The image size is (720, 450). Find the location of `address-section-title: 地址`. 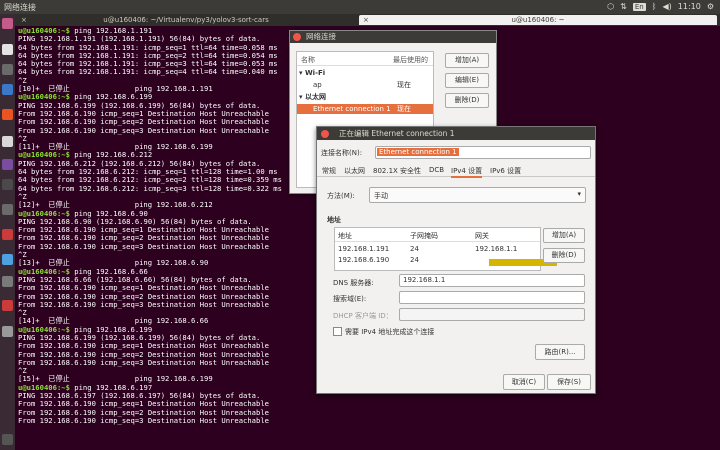

address-section-title: 地址 is located at coordinates (334, 220).